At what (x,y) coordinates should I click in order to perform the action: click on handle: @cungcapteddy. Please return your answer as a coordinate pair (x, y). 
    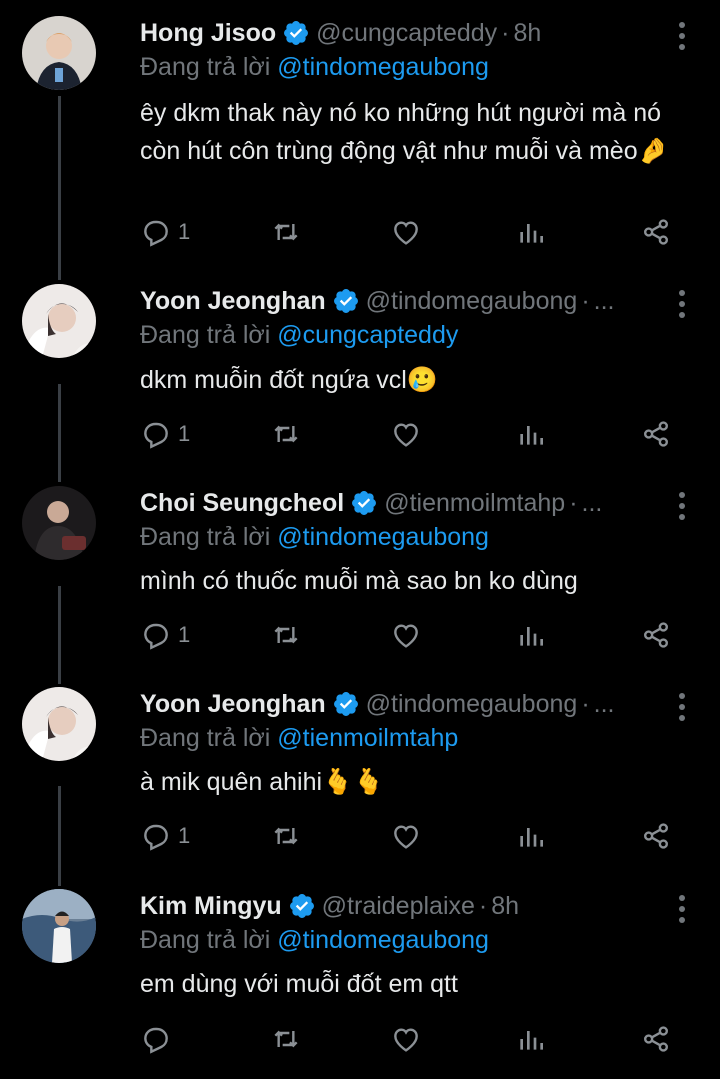
    Looking at the image, I should click on (406, 33).